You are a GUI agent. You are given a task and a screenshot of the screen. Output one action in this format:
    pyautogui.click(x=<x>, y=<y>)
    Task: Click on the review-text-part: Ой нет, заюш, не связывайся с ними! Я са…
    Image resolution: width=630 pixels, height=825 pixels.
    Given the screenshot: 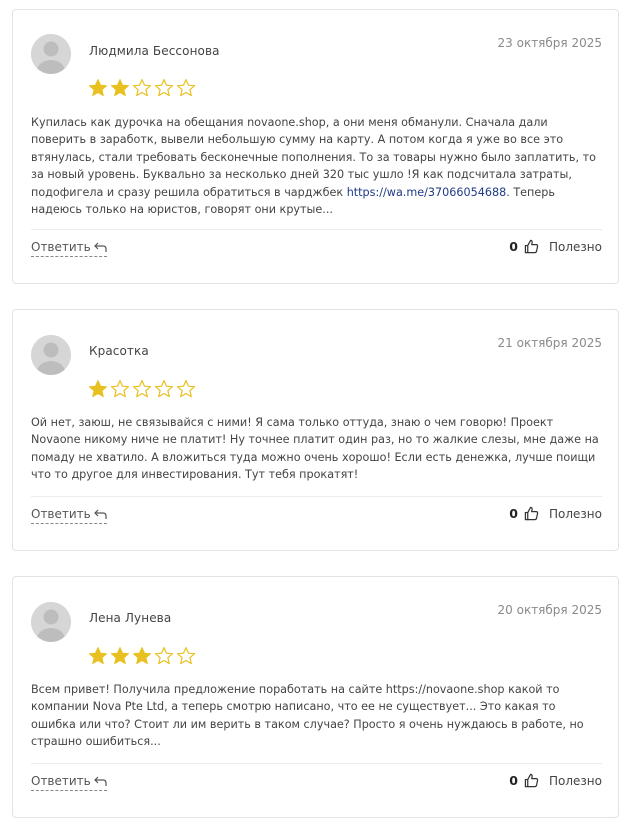 What is the action you would take?
    pyautogui.click(x=315, y=449)
    